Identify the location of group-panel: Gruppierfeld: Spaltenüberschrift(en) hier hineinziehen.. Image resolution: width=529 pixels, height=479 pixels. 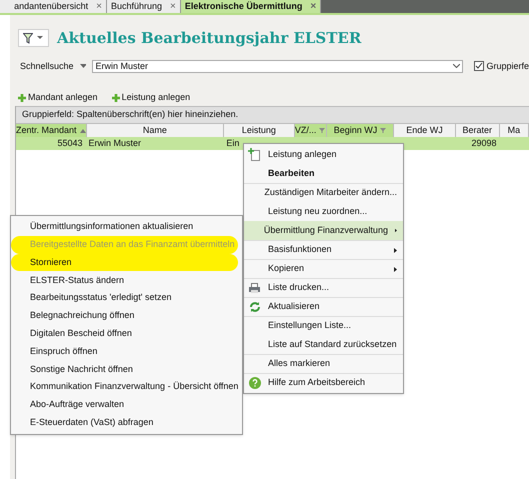
(272, 115).